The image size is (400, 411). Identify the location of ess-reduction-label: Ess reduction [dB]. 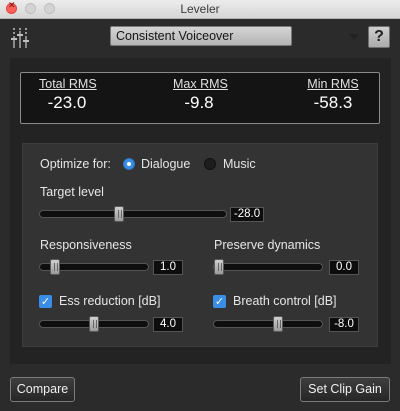
(110, 301).